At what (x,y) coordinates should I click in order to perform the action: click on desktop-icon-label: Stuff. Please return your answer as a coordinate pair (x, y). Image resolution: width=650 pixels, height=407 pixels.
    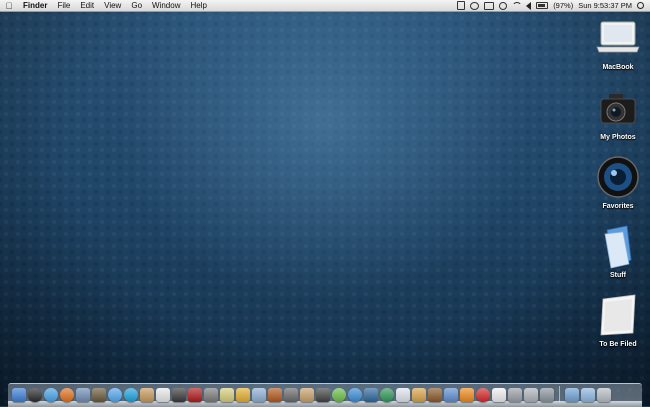
    Looking at the image, I should click on (618, 275).